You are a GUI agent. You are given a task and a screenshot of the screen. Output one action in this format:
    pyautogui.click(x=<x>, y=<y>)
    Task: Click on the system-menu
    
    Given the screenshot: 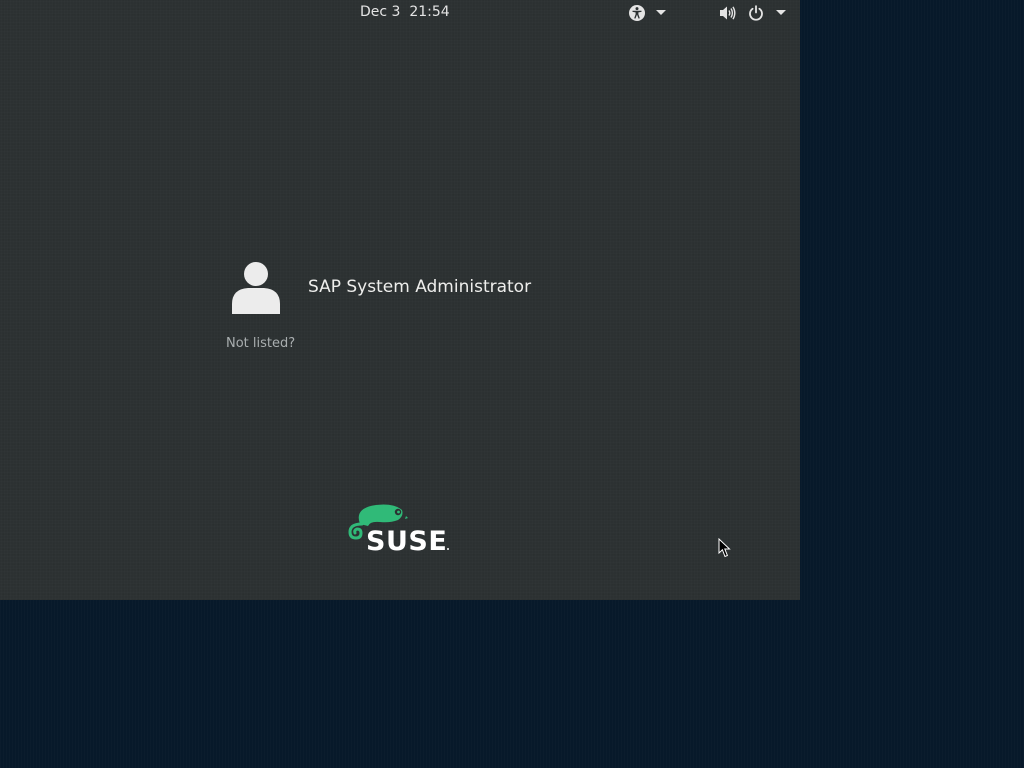 What is the action you would take?
    pyautogui.click(x=752, y=13)
    